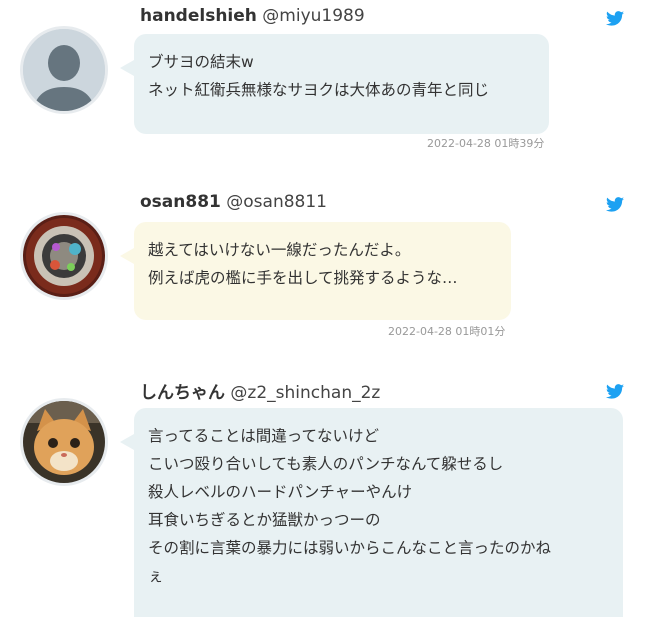 Image resolution: width=664 pixels, height=617 pixels. I want to click on medallion-avatar-icon, so click(64, 256).